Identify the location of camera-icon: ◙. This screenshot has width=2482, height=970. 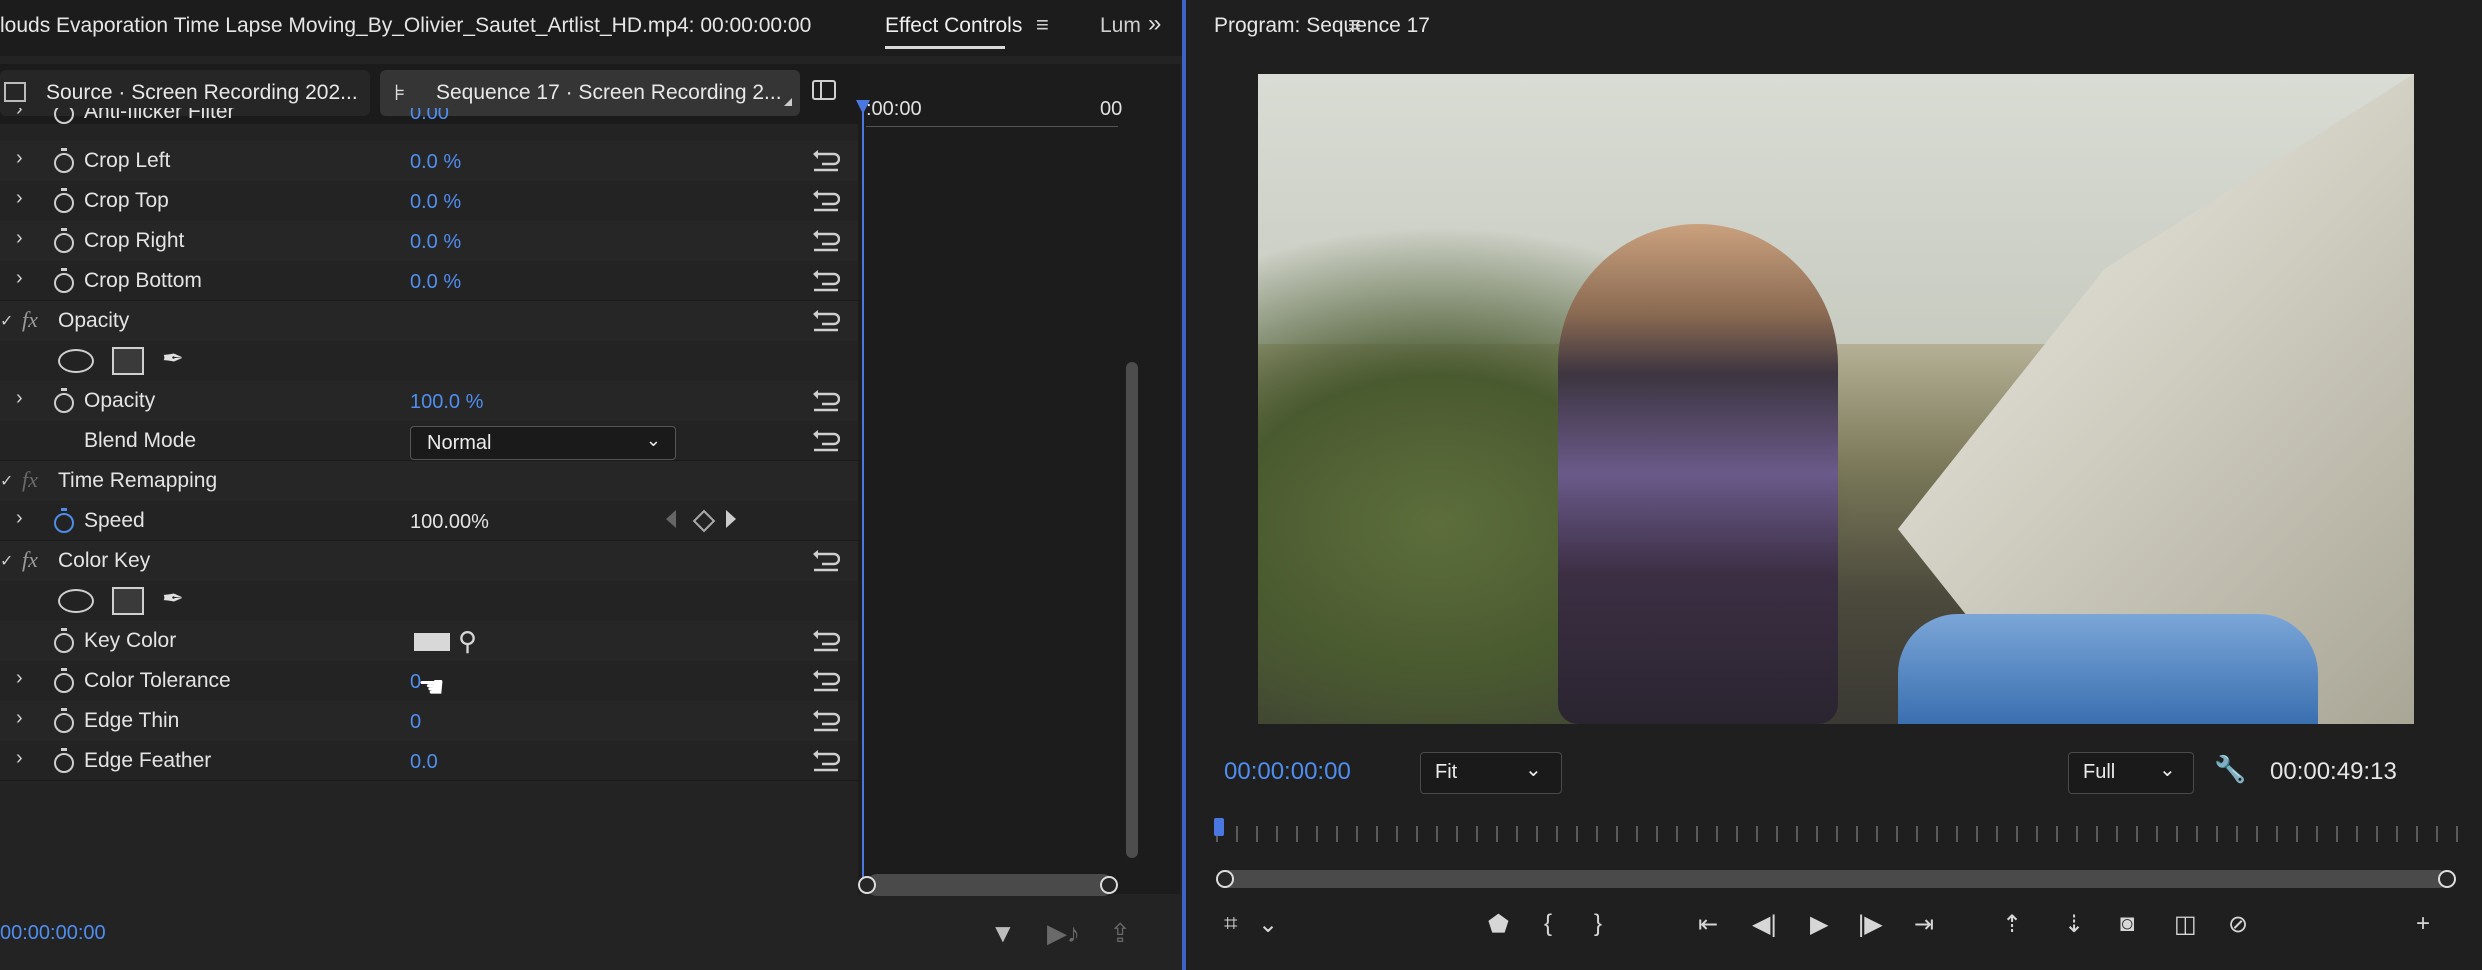
(2127, 924).